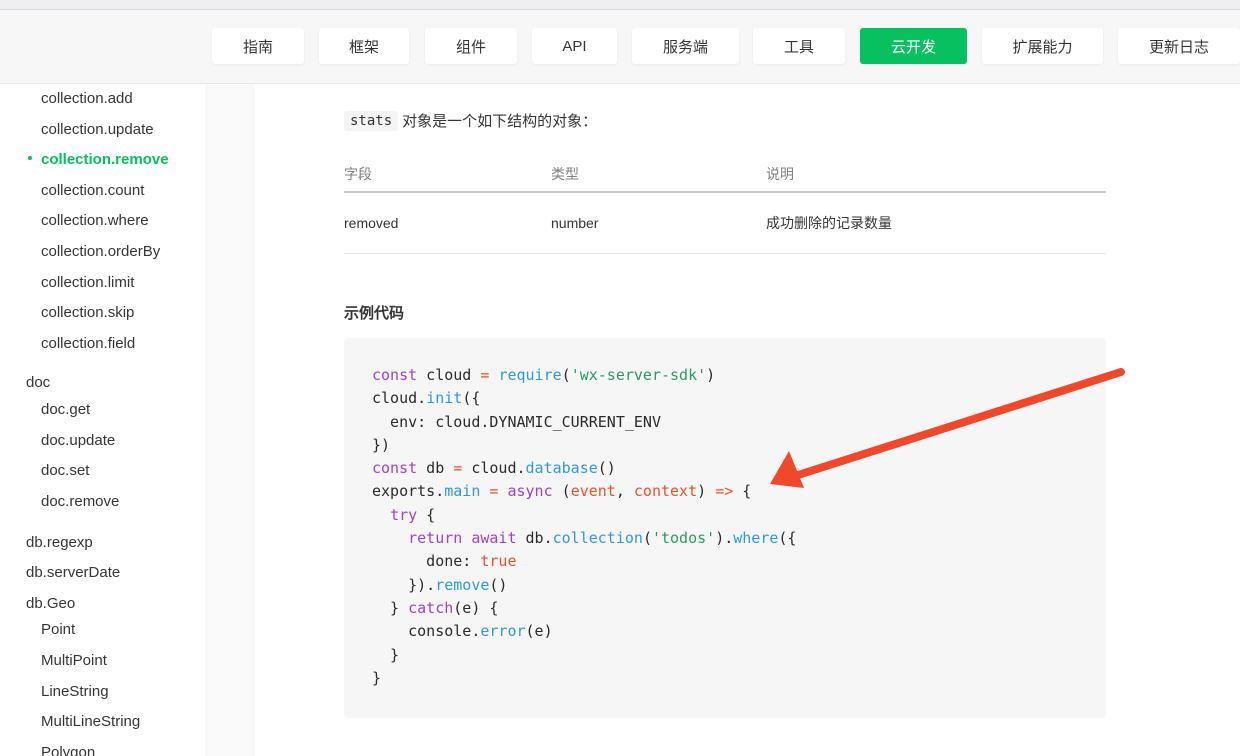 The height and width of the screenshot is (756, 1240). I want to click on table-header: 字段, so click(447, 174).